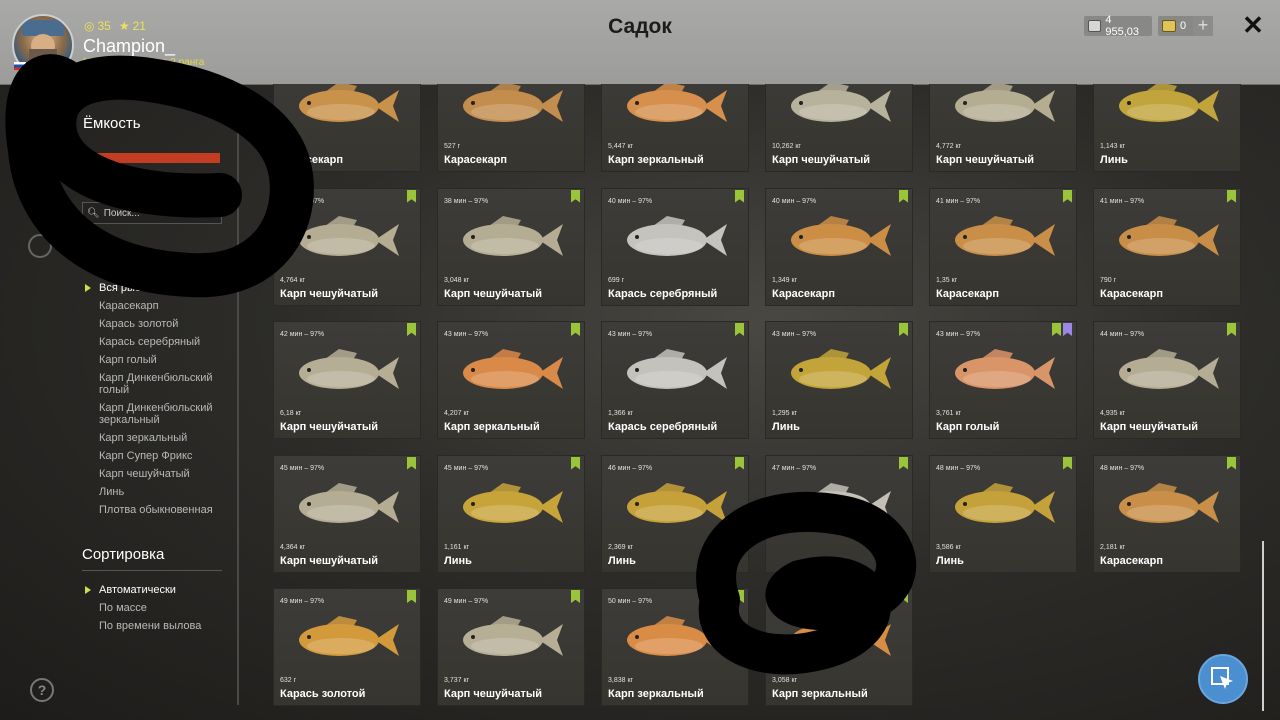  Describe the element at coordinates (169, 608) in the screenshot. I see `sort-option-item: По массе` at that location.